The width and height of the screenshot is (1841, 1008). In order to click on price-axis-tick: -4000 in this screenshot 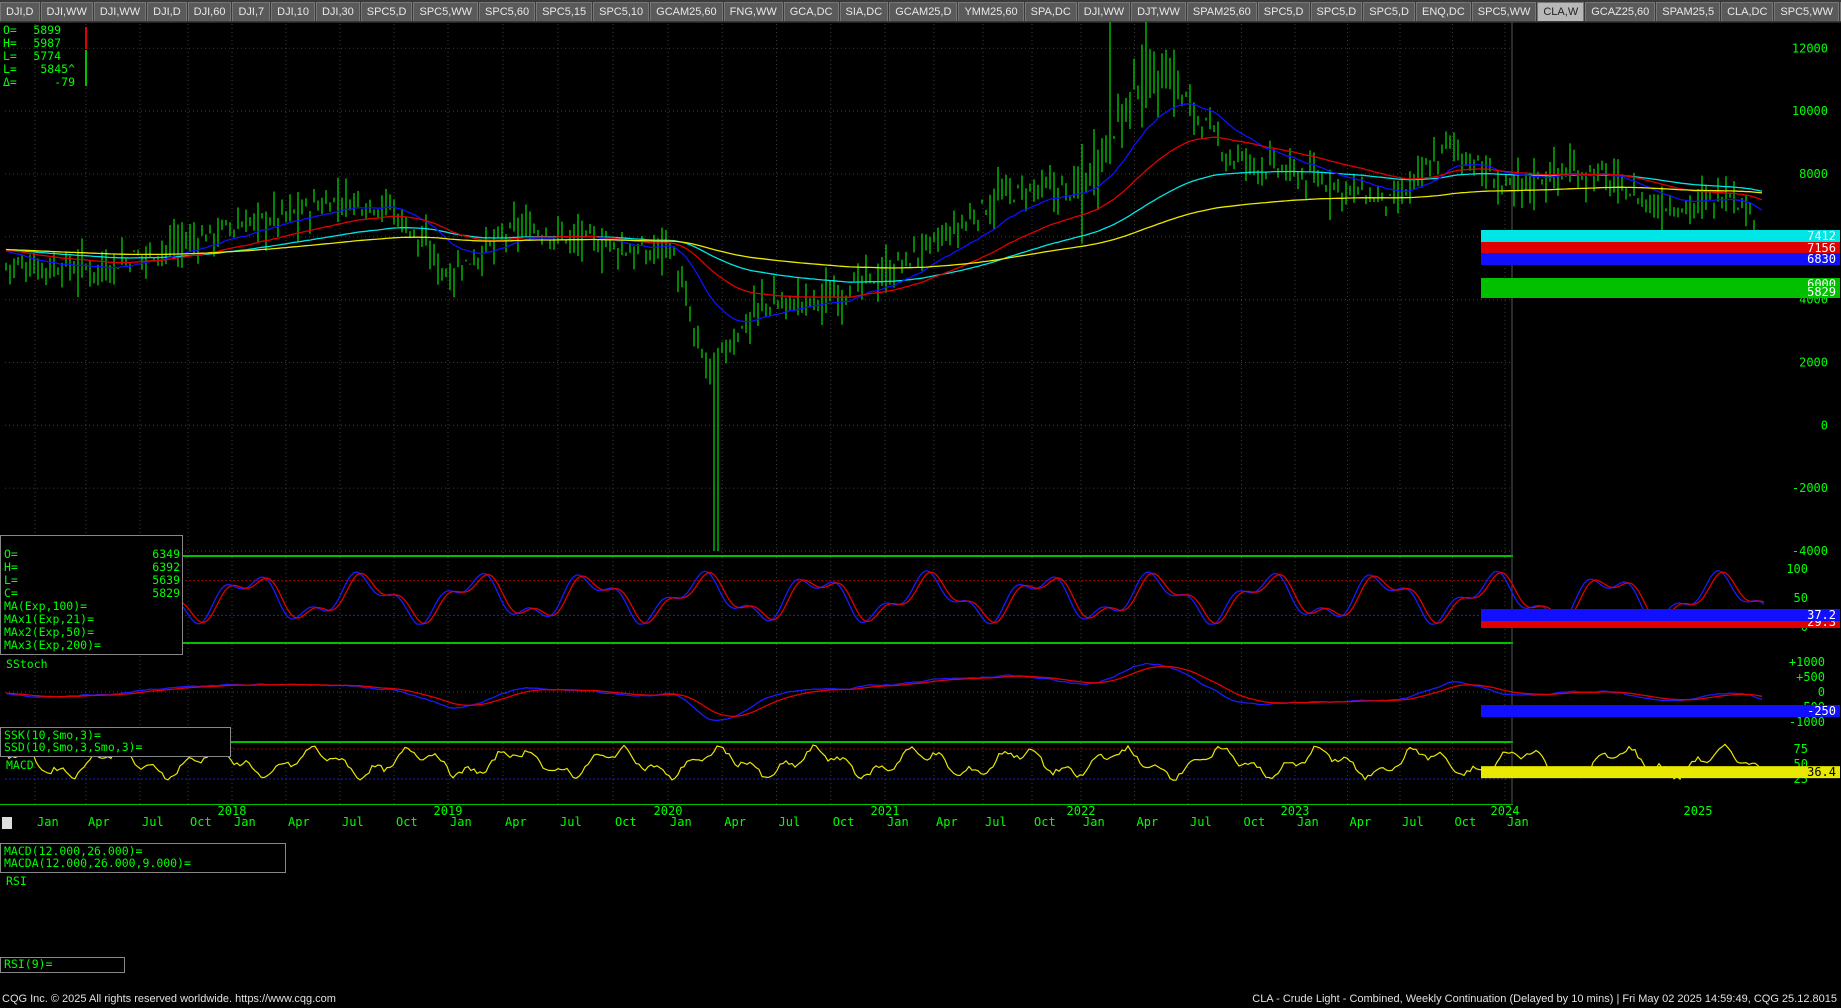, I will do `click(1810, 551)`.